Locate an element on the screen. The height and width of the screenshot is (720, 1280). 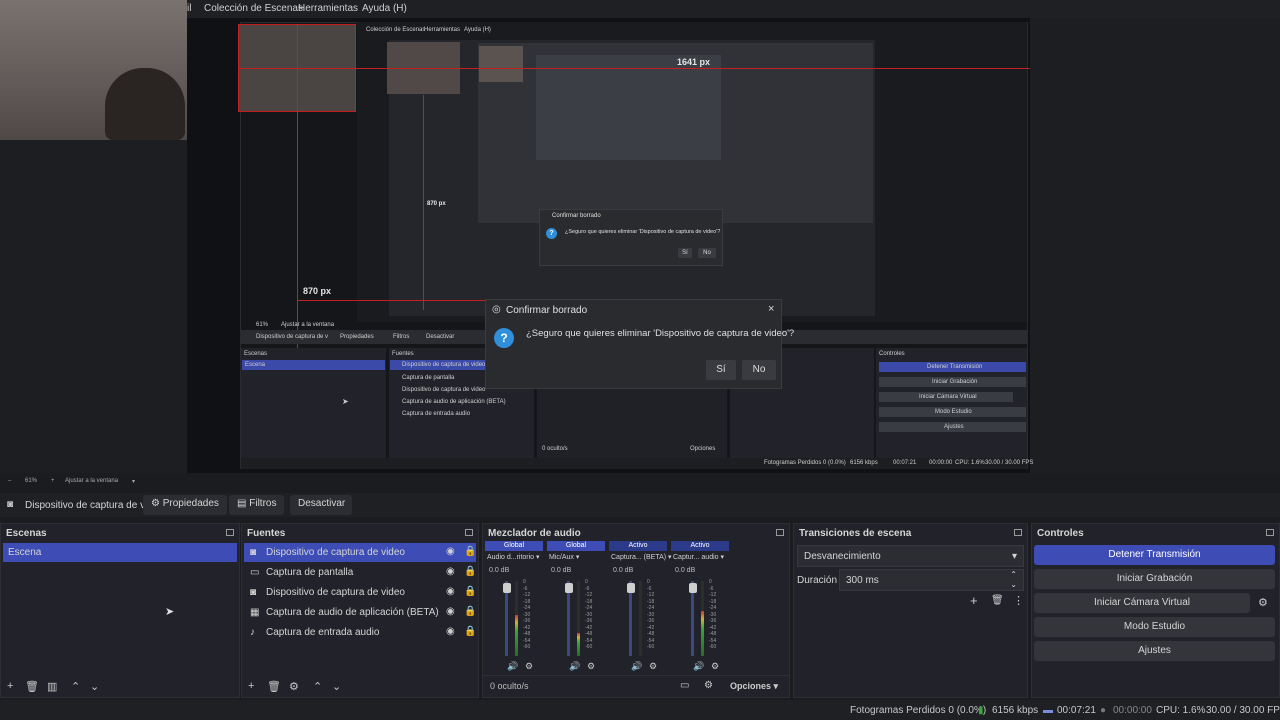
filter-icon: ▥ is located at coordinates (52, 686).